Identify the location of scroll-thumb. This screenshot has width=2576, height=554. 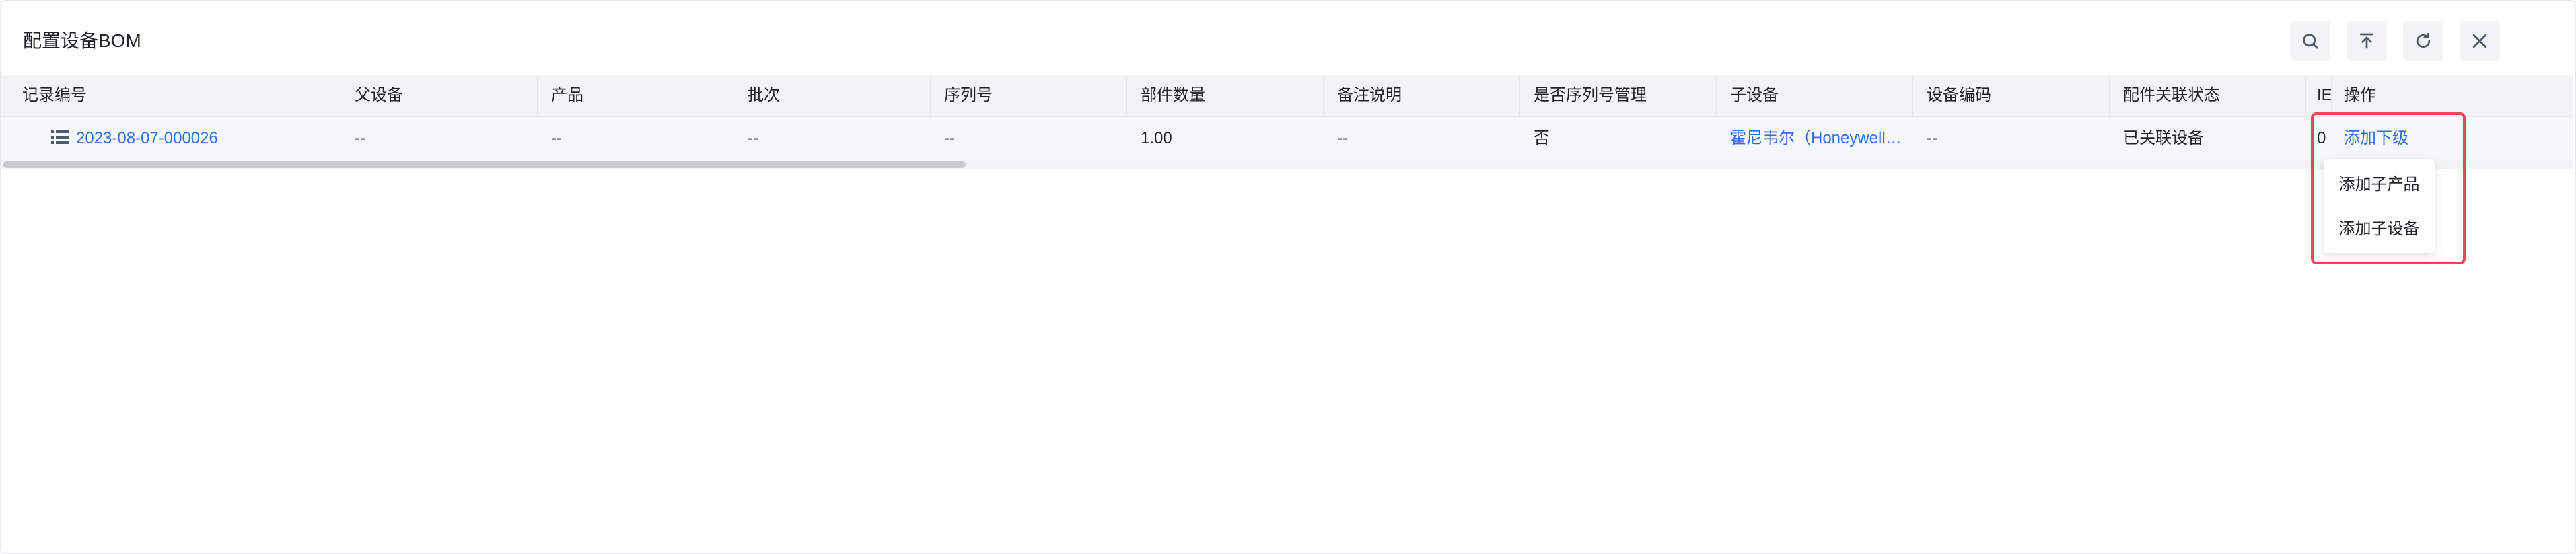
(485, 165).